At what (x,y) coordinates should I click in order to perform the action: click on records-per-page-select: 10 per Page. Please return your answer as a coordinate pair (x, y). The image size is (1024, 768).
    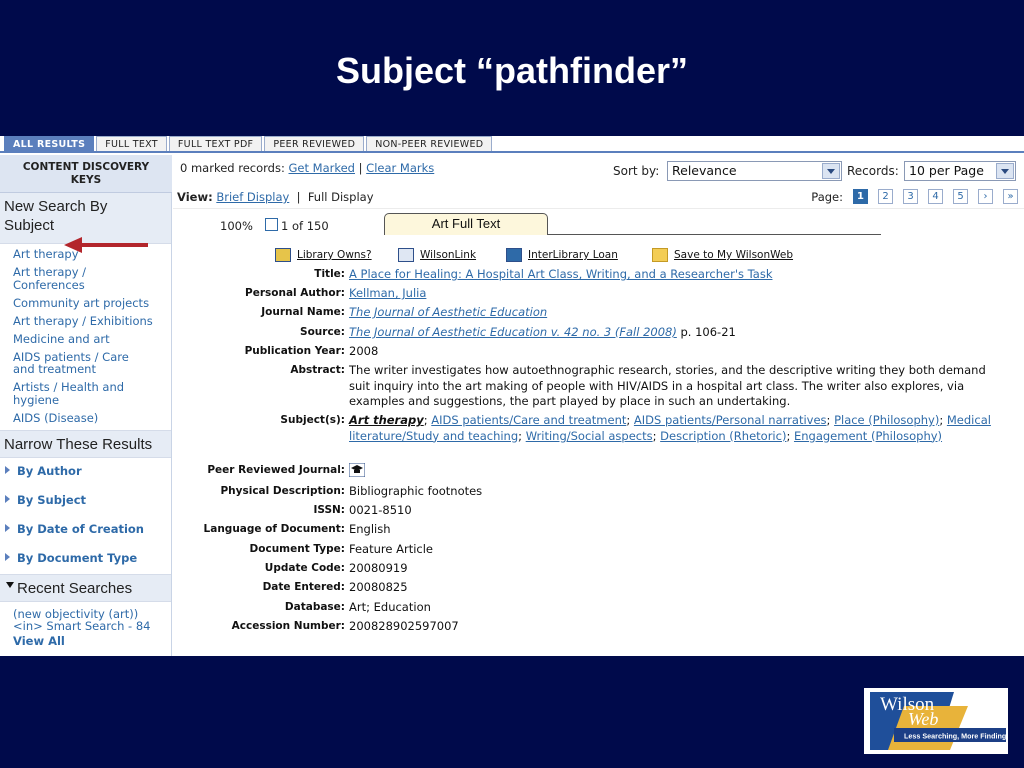
    Looking at the image, I should click on (960, 171).